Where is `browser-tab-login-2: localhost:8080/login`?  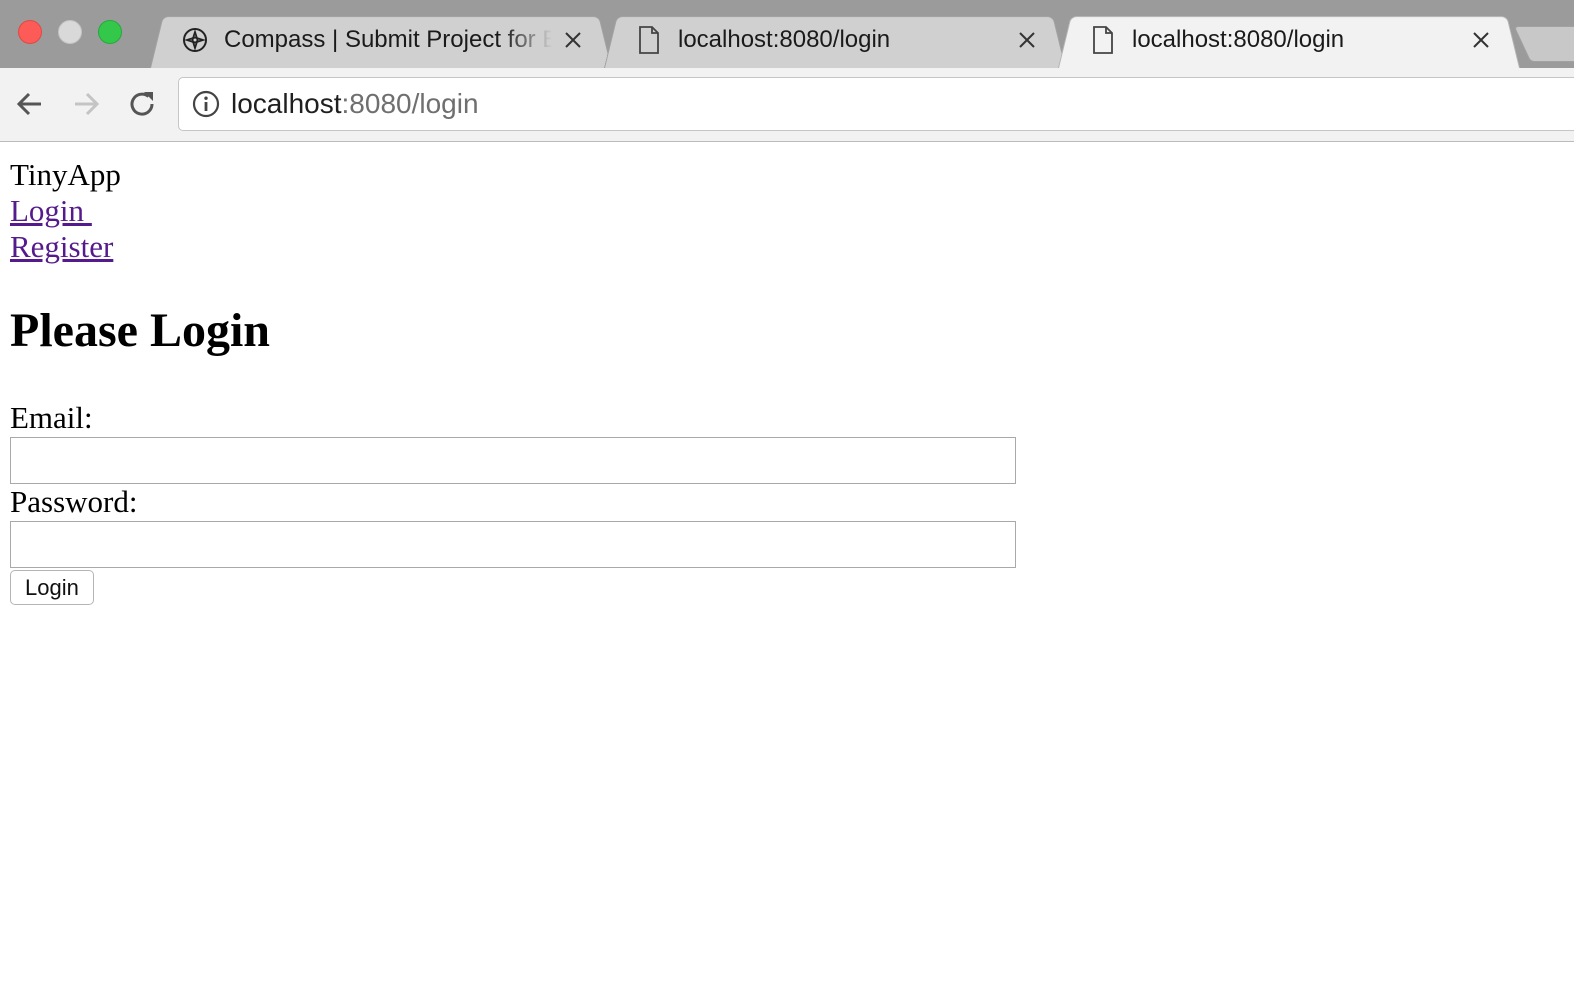
browser-tab-login-2: localhost:8080/login is located at coordinates (1289, 40).